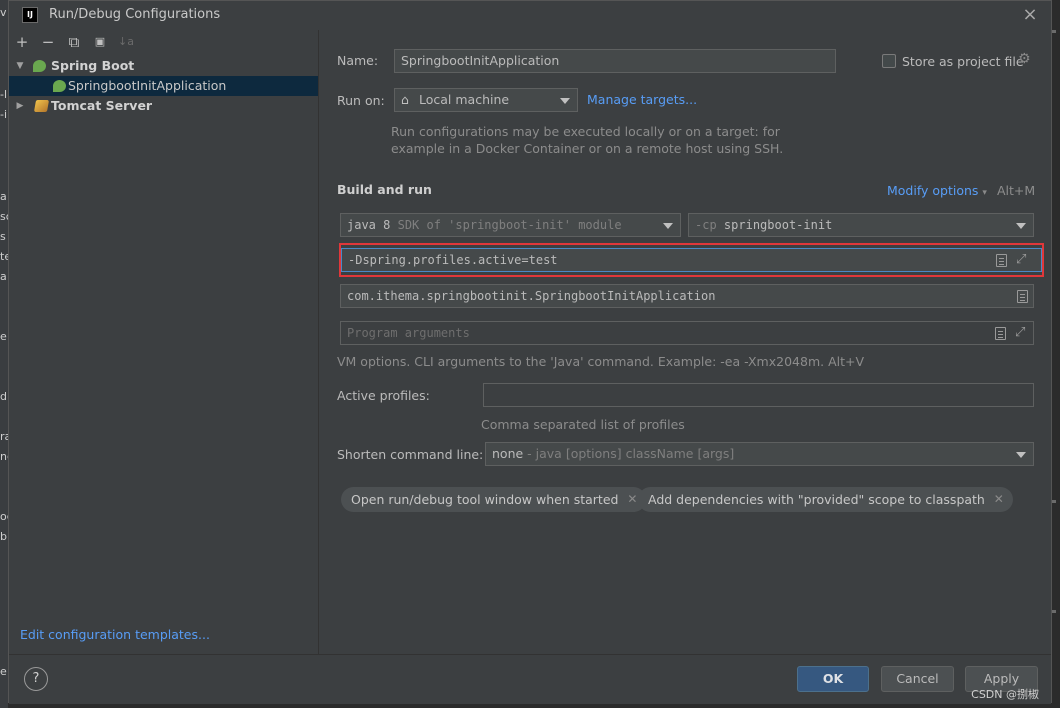  Describe the element at coordinates (163, 106) in the screenshot. I see `tree-node-tomcat-server: ▶ Tomcat Server` at that location.